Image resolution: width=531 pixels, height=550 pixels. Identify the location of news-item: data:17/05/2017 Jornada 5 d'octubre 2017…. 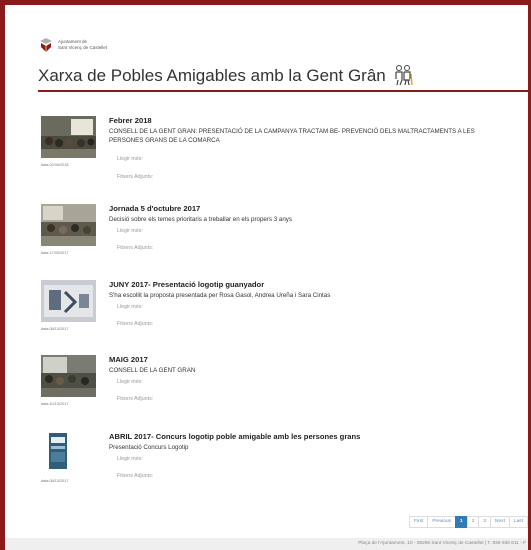
(276, 235).